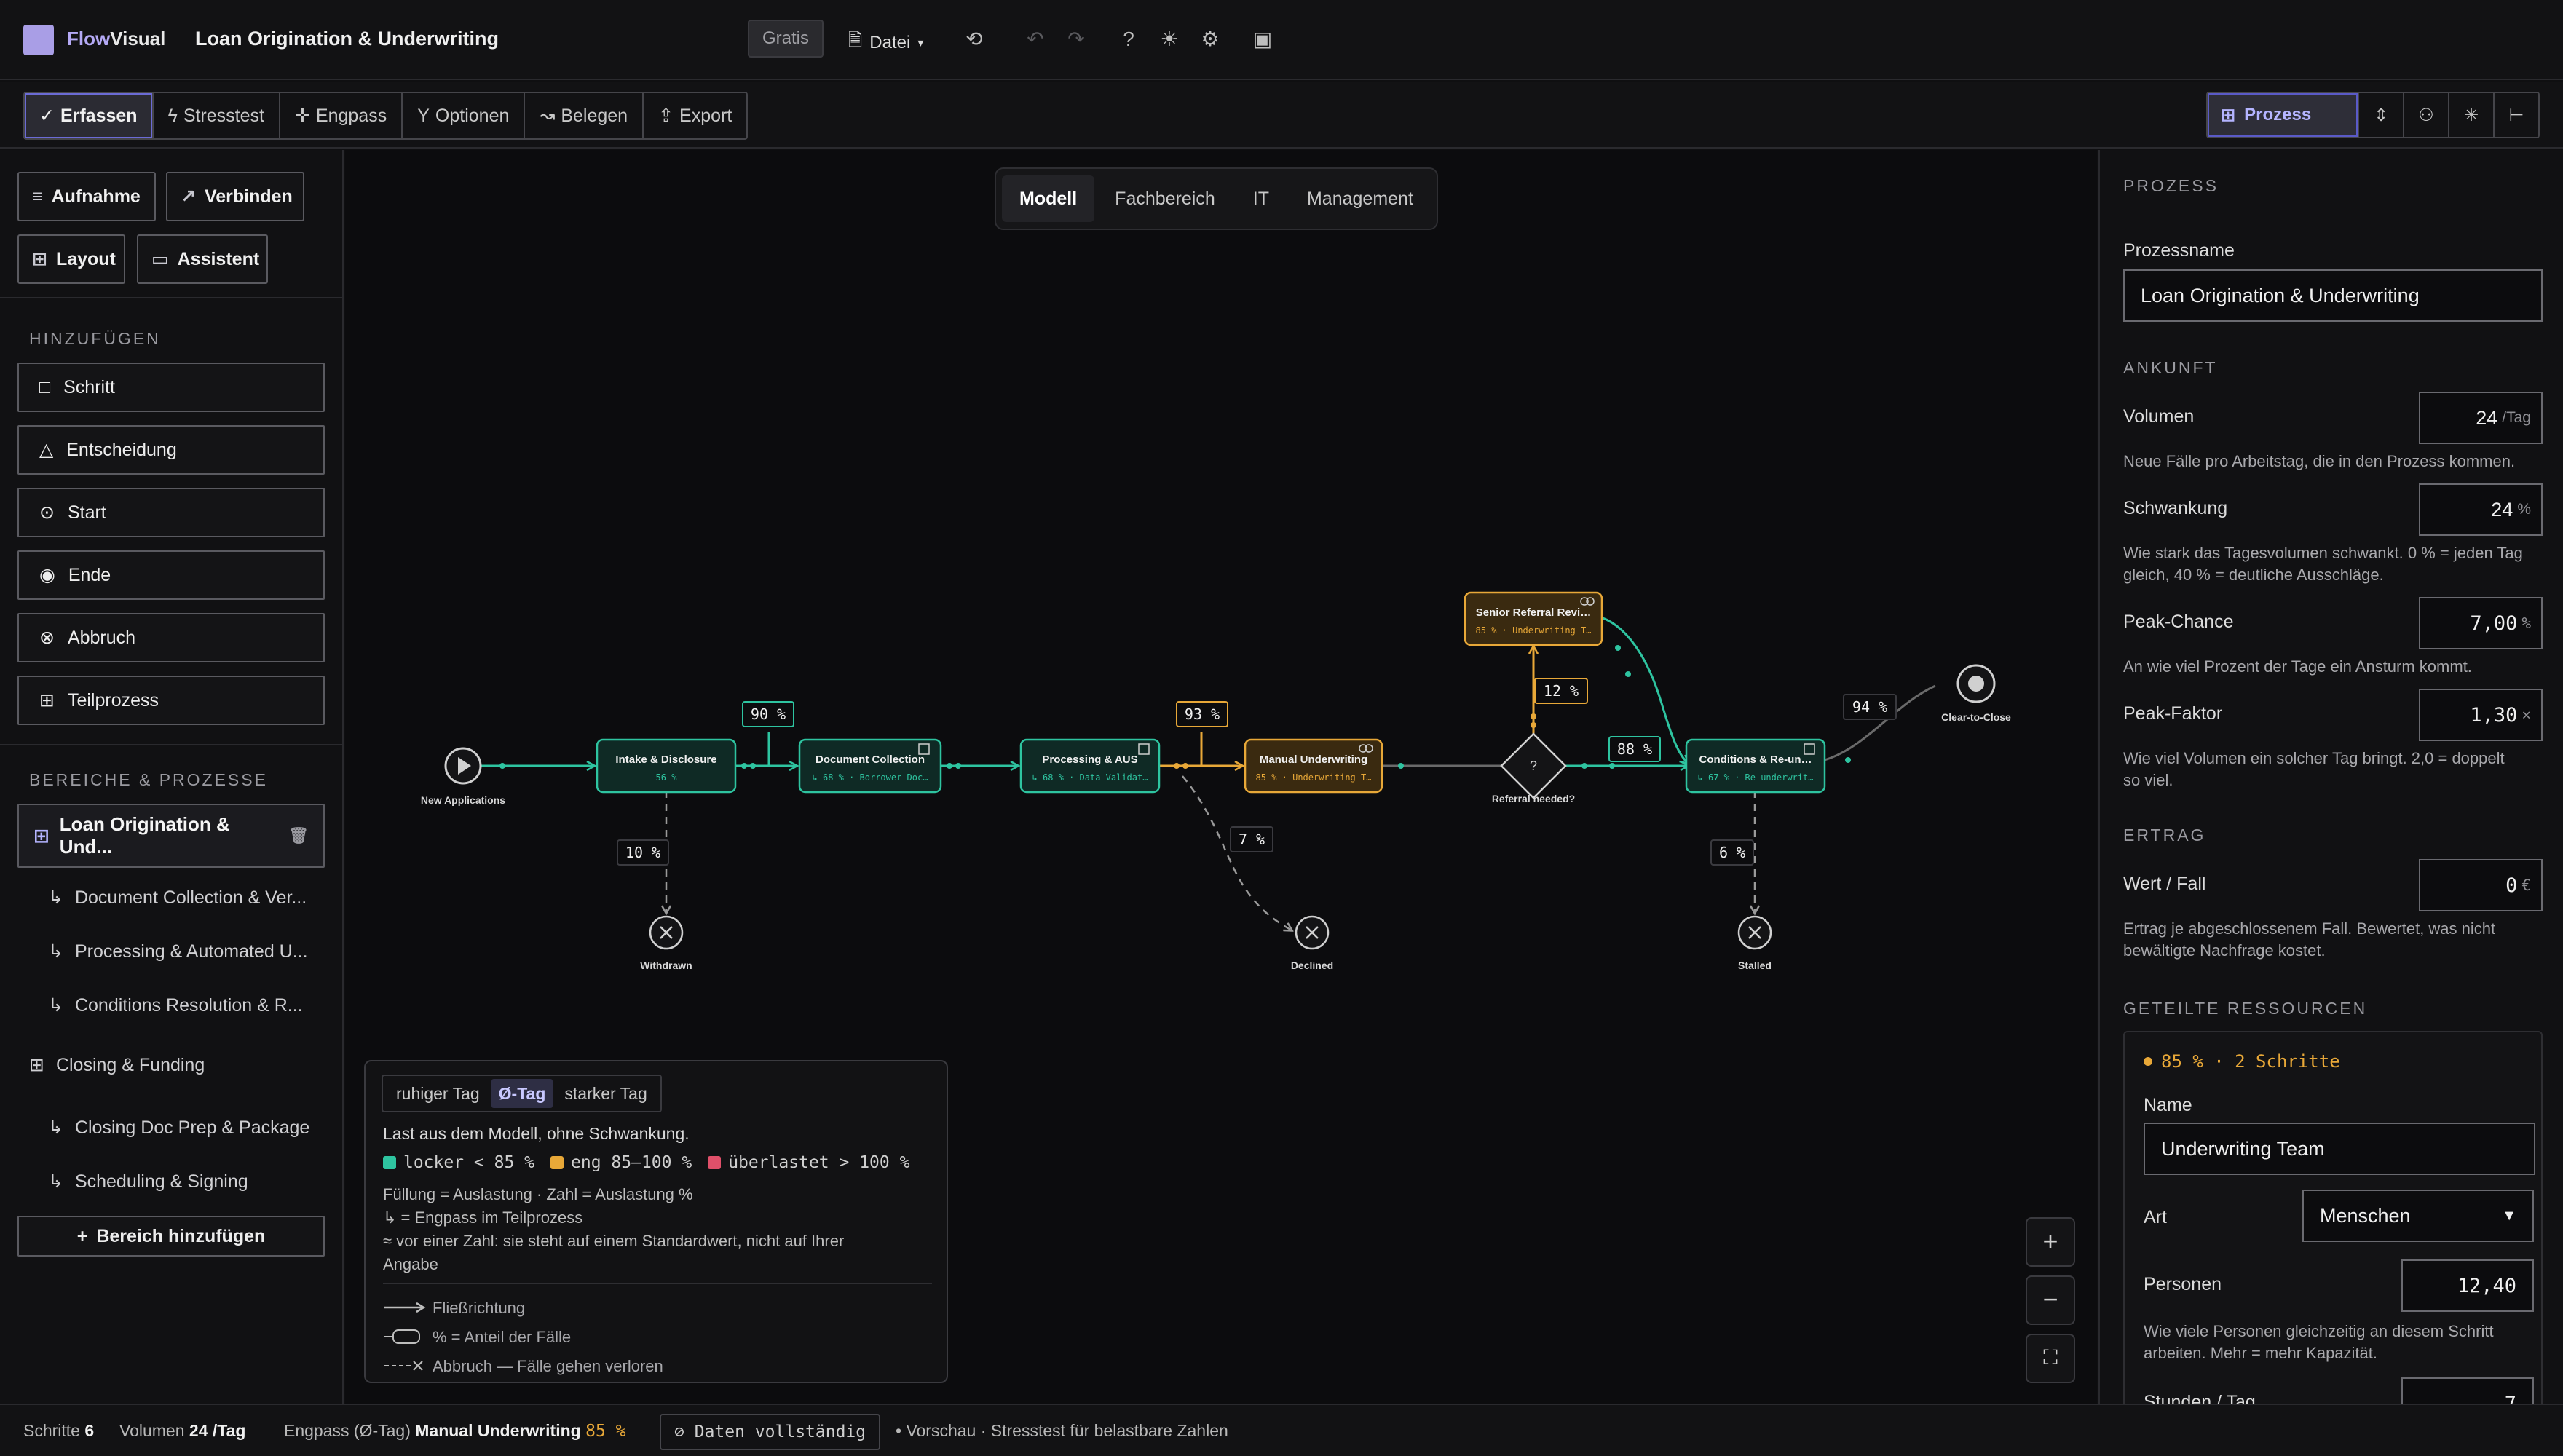 The width and height of the screenshot is (2563, 1456). Describe the element at coordinates (1128, 39) in the screenshot. I see `help-icon: ?` at that location.